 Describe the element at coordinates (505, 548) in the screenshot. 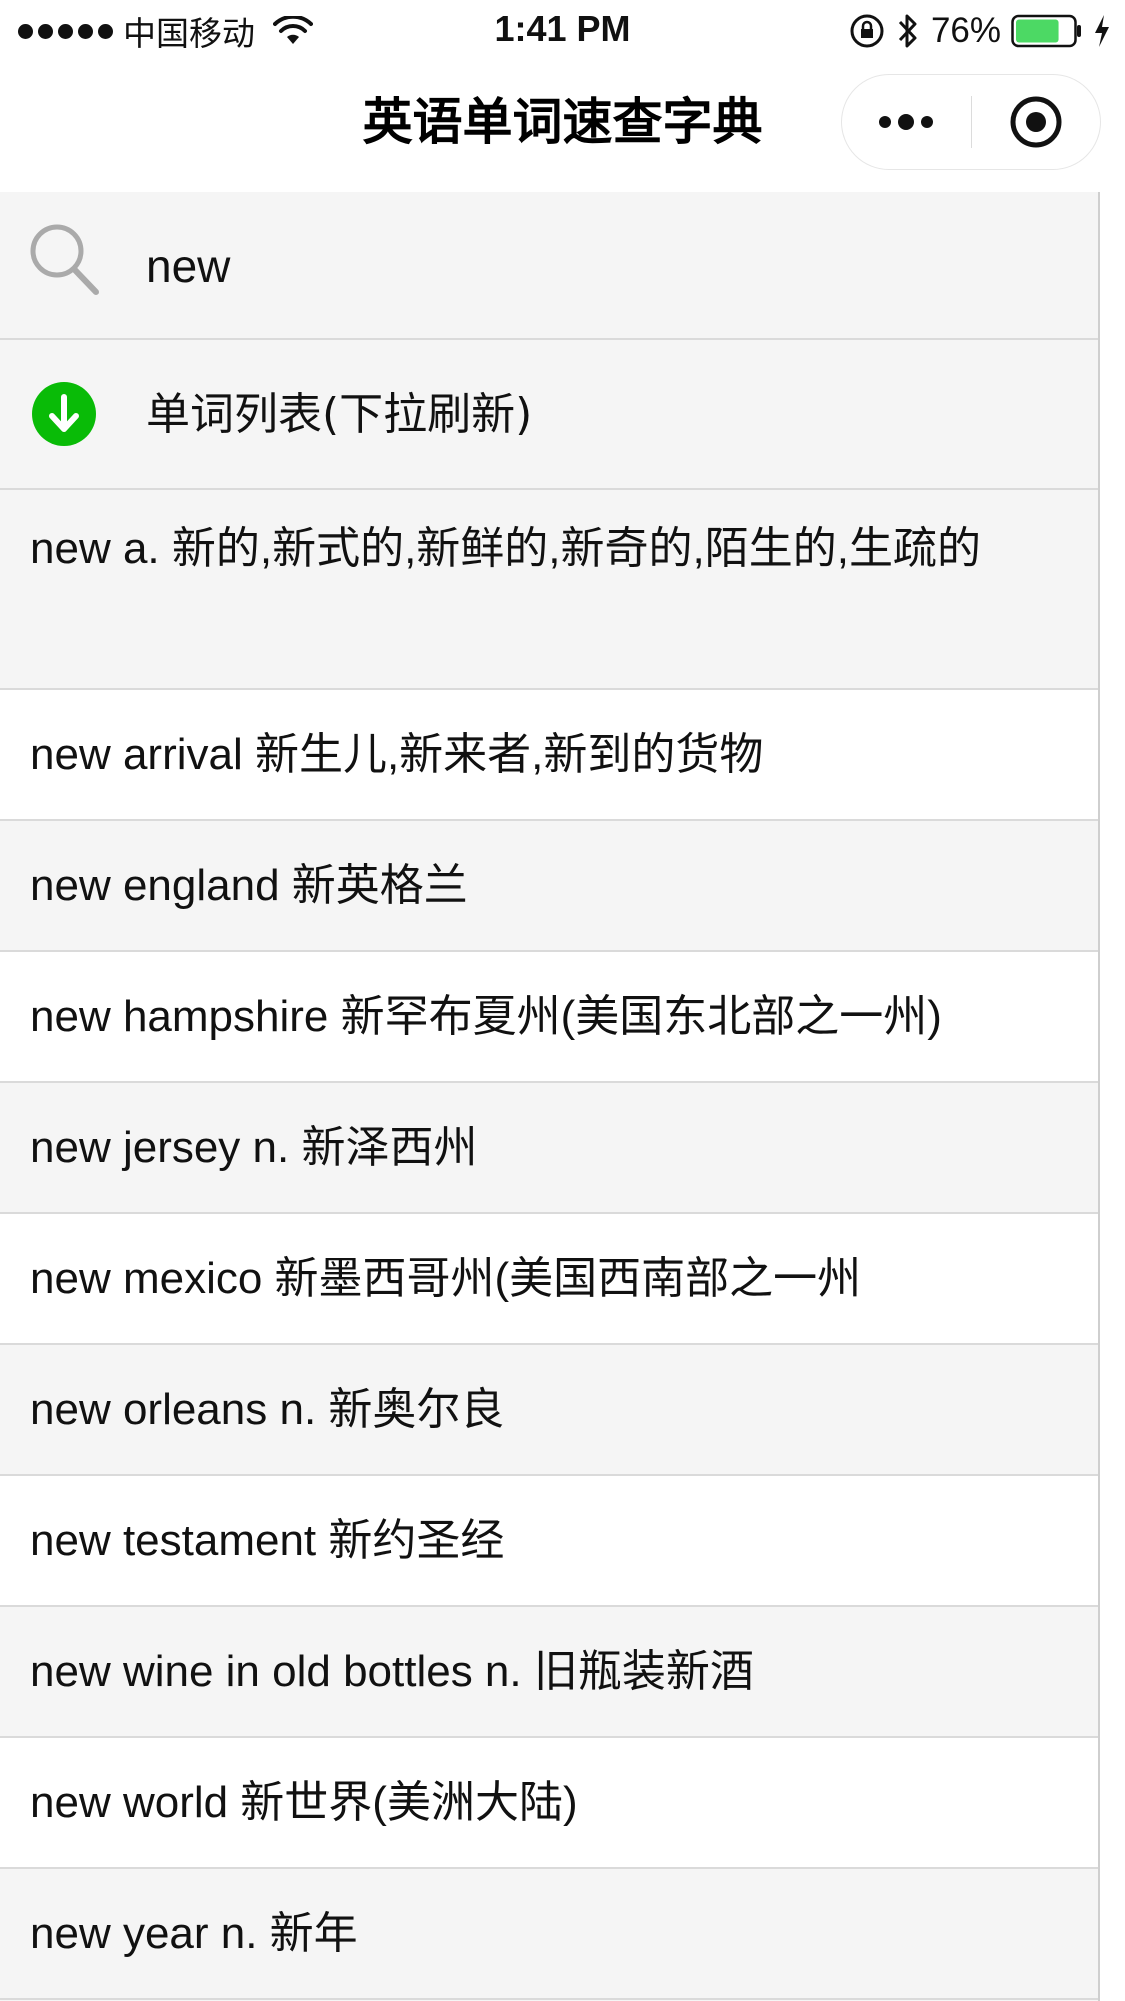

I see `word-text: new a. 新的,新式的,新鲜的,新奇的,陌生的,生疏的` at that location.